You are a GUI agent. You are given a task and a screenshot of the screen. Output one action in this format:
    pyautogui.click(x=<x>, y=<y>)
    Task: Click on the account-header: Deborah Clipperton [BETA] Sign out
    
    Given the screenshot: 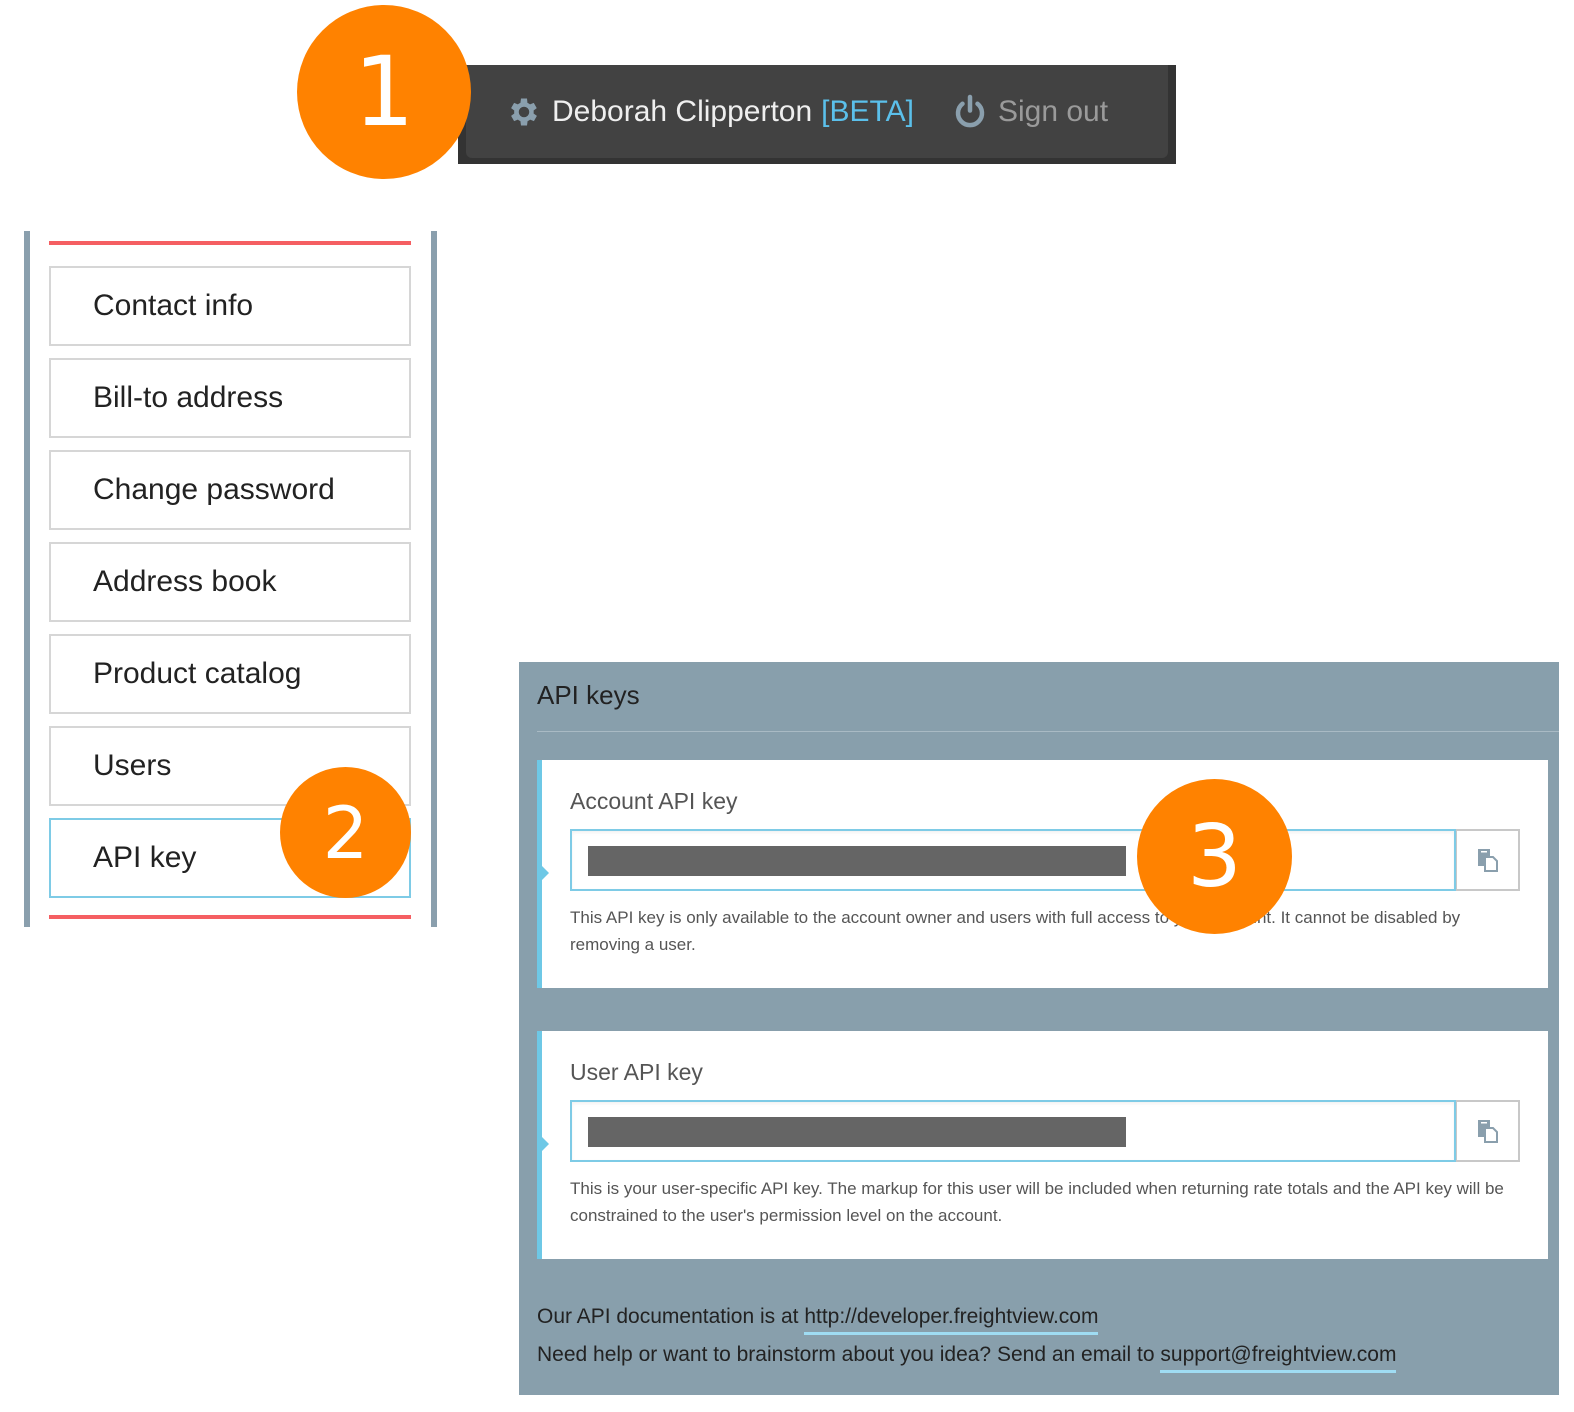 What is the action you would take?
    pyautogui.click(x=817, y=111)
    